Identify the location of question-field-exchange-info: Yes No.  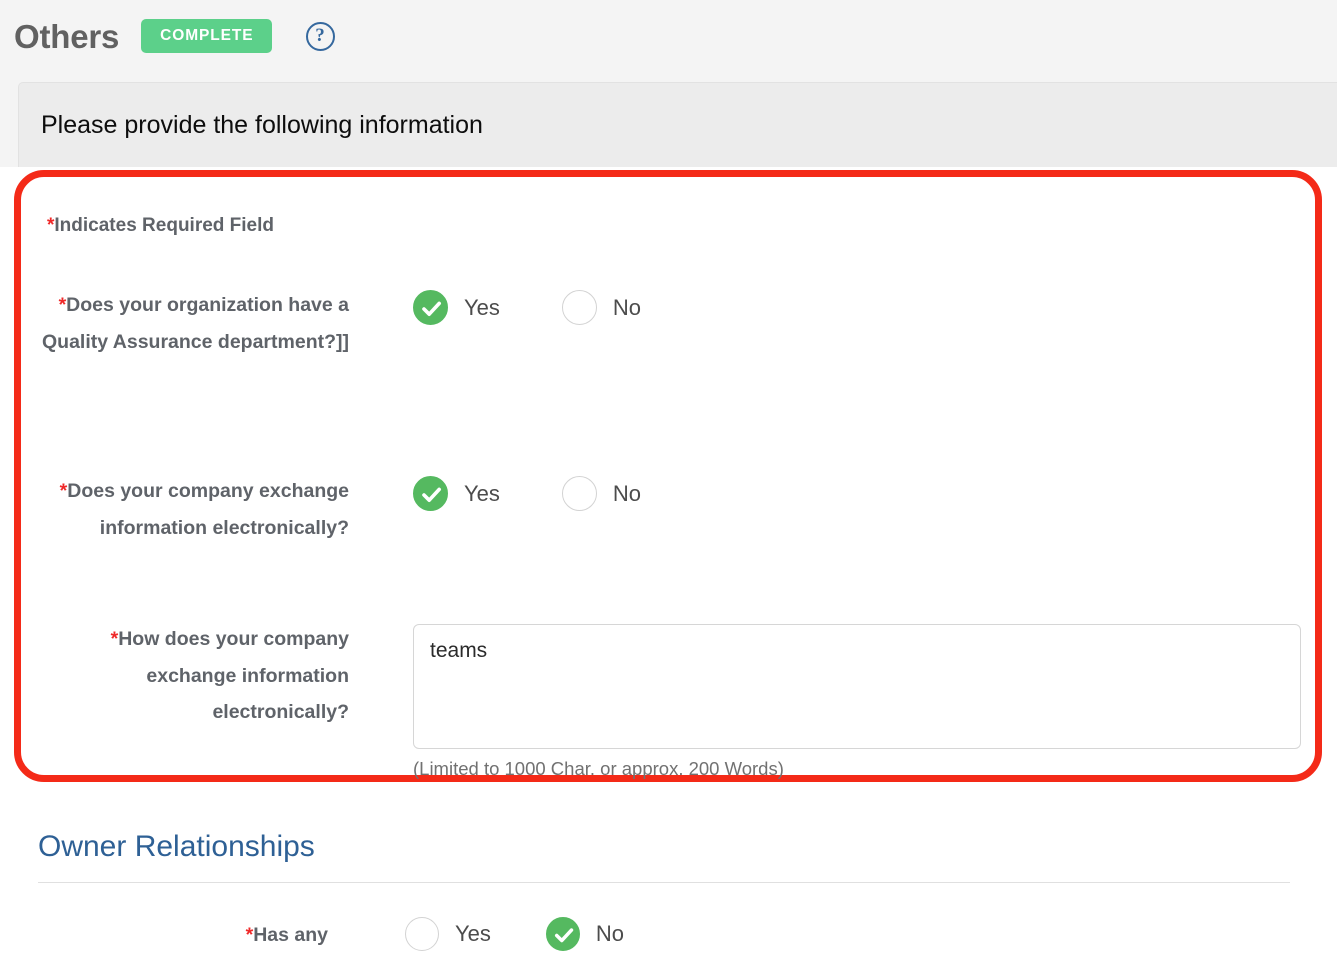
(496, 509).